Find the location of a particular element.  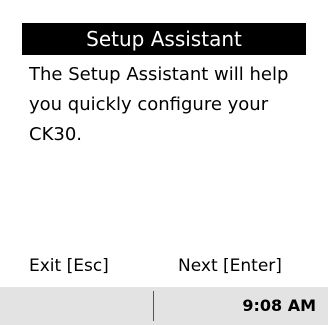

message-line: The Setup Assistant will help is located at coordinates (159, 74).